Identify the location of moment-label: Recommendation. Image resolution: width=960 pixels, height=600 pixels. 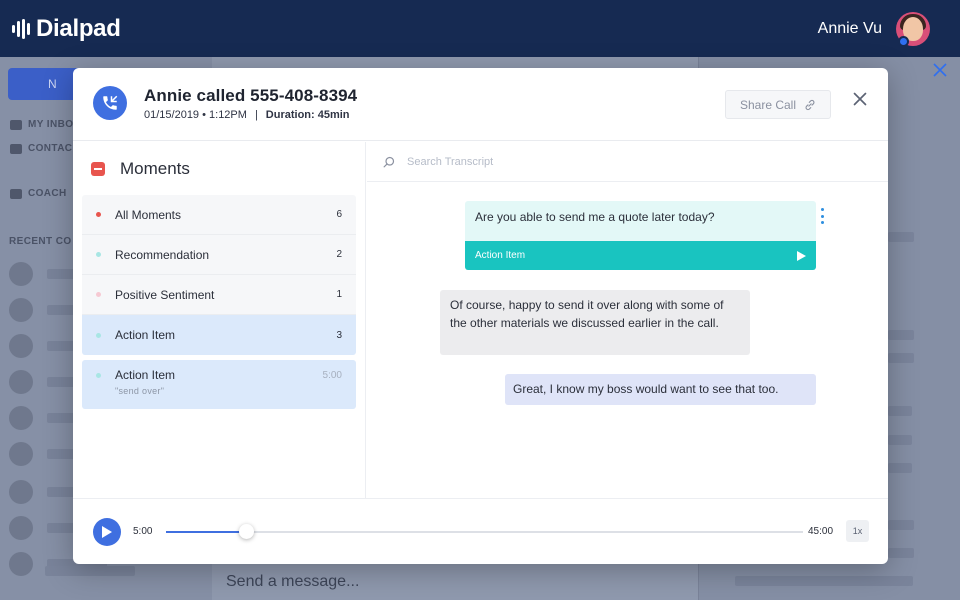
(162, 254).